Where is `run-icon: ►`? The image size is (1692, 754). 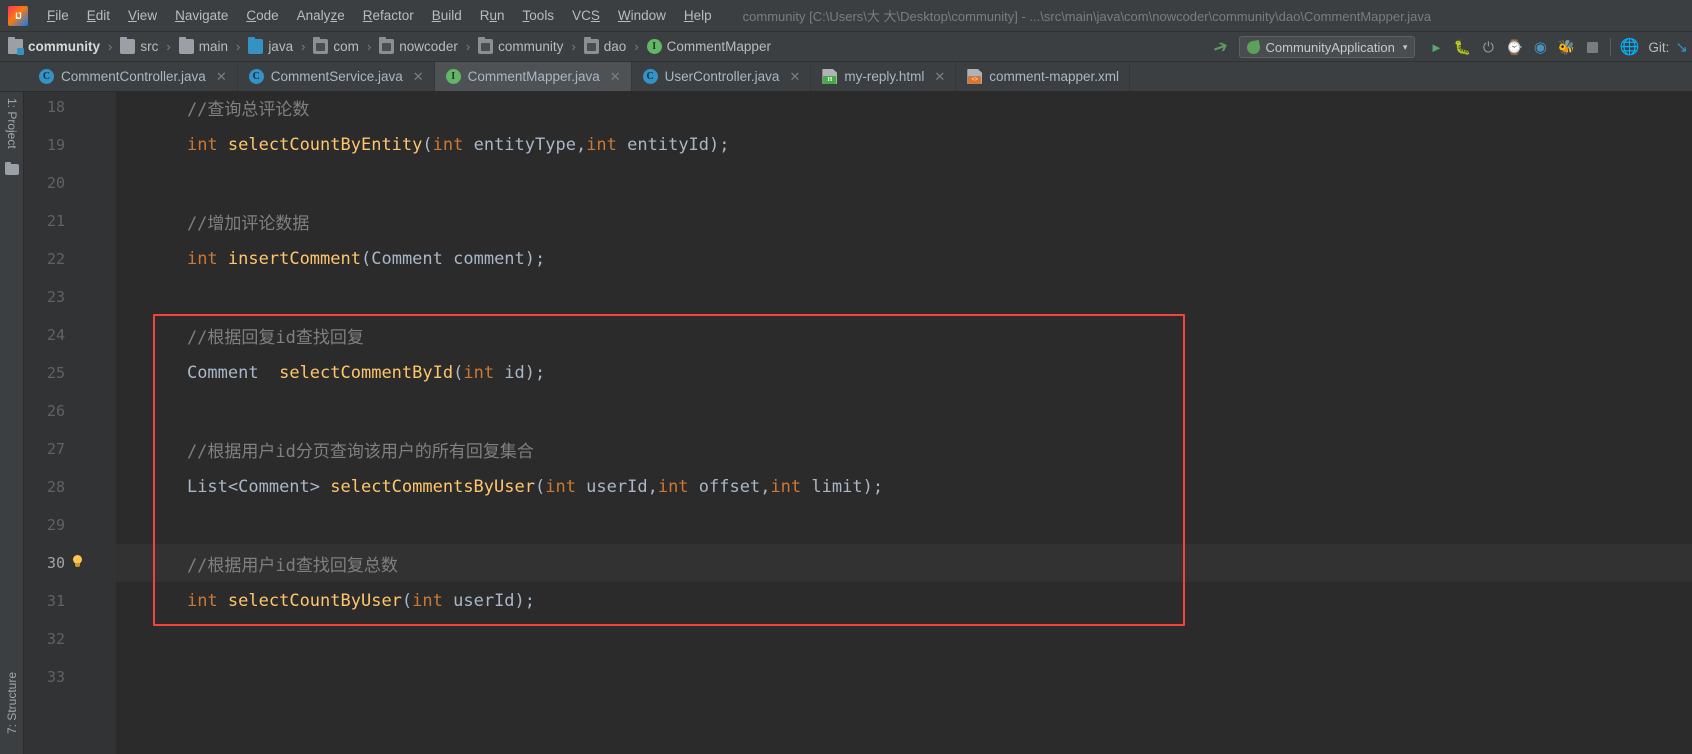 run-icon: ► is located at coordinates (1436, 47).